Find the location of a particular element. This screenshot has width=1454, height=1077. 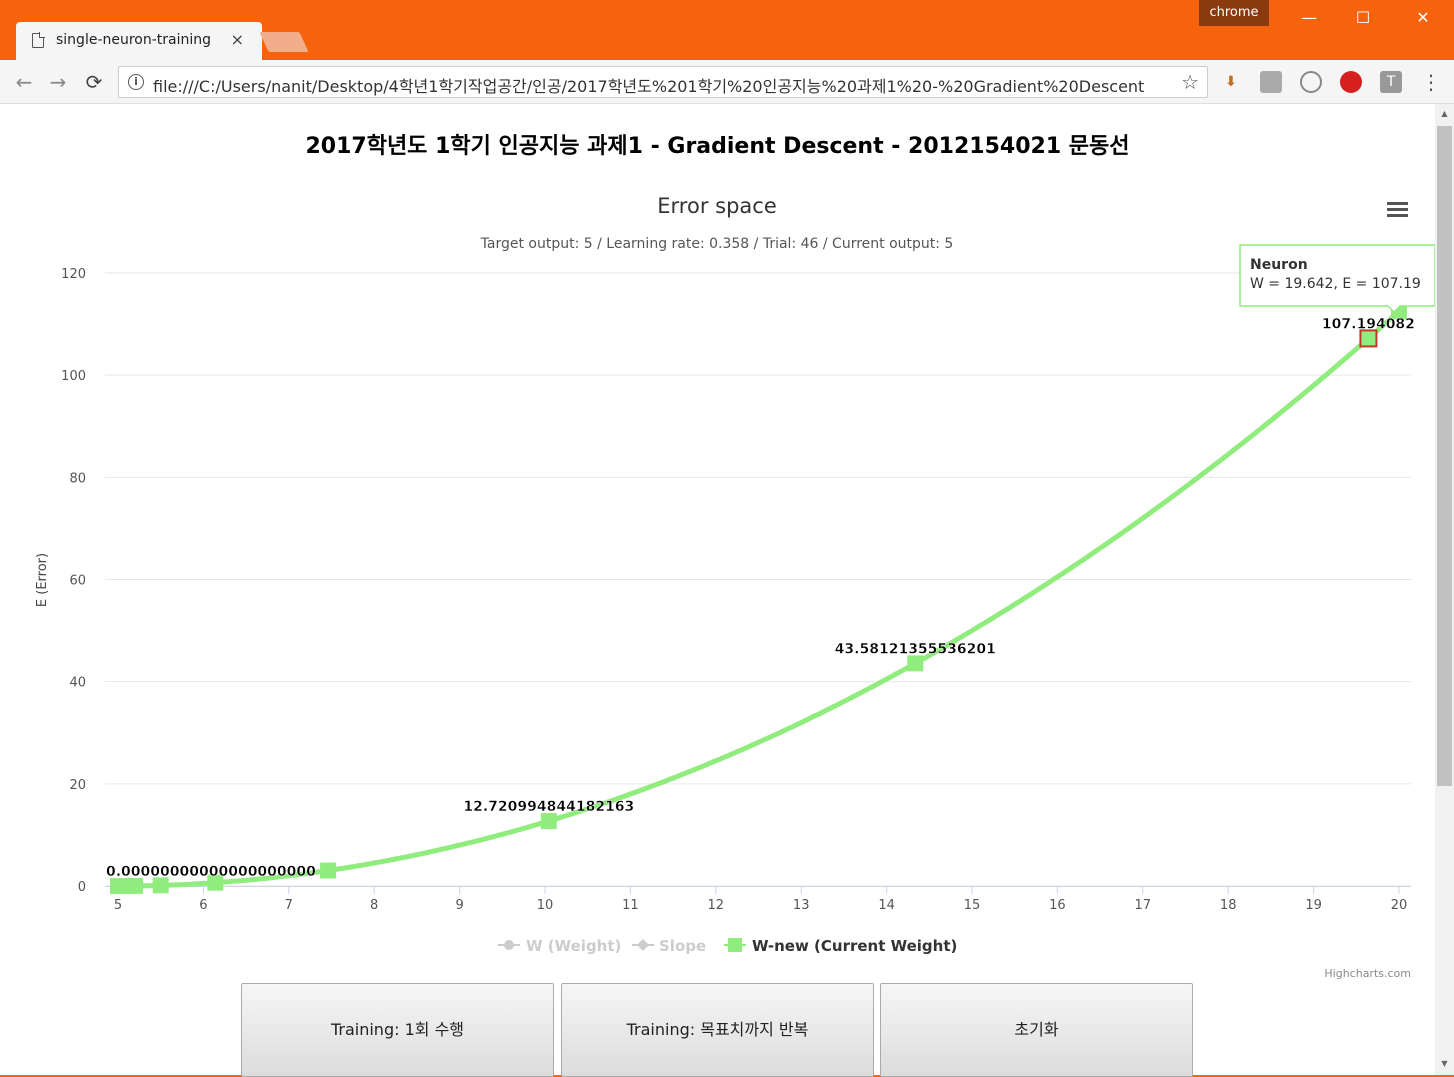

x-tick-label: 20 is located at coordinates (1399, 905).